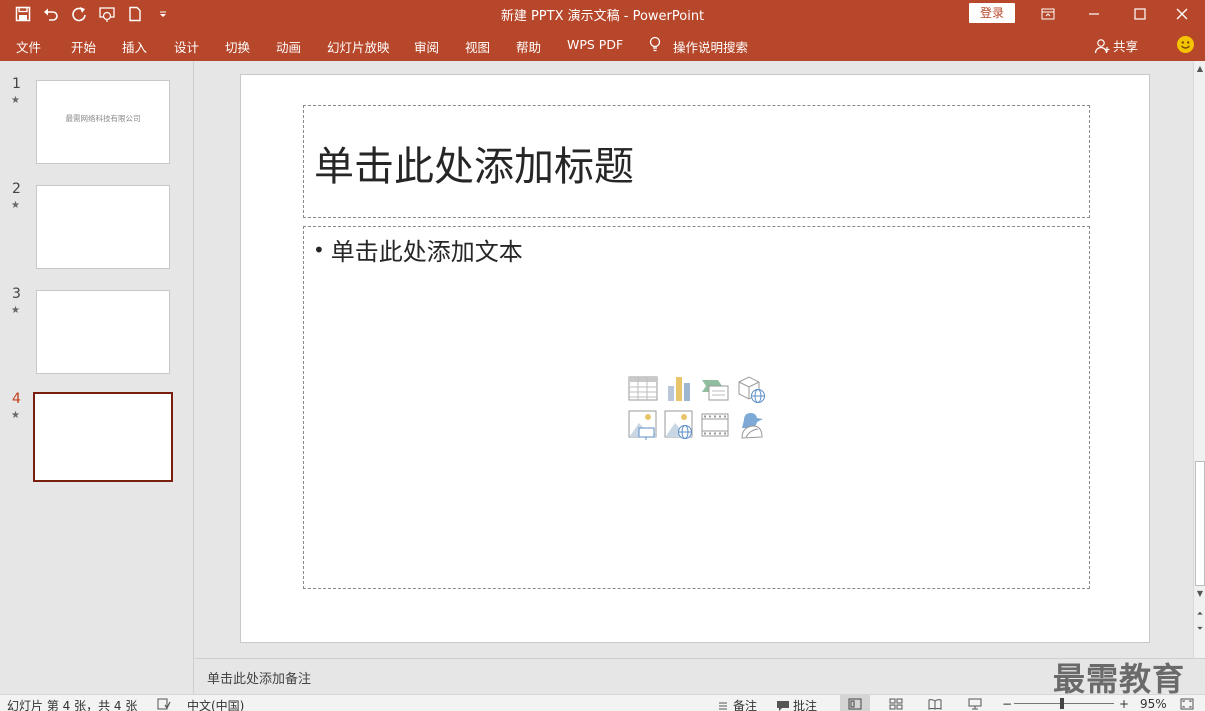 The width and height of the screenshot is (1205, 711). I want to click on title-placeholder: 单击此处添加标题, so click(696, 161).